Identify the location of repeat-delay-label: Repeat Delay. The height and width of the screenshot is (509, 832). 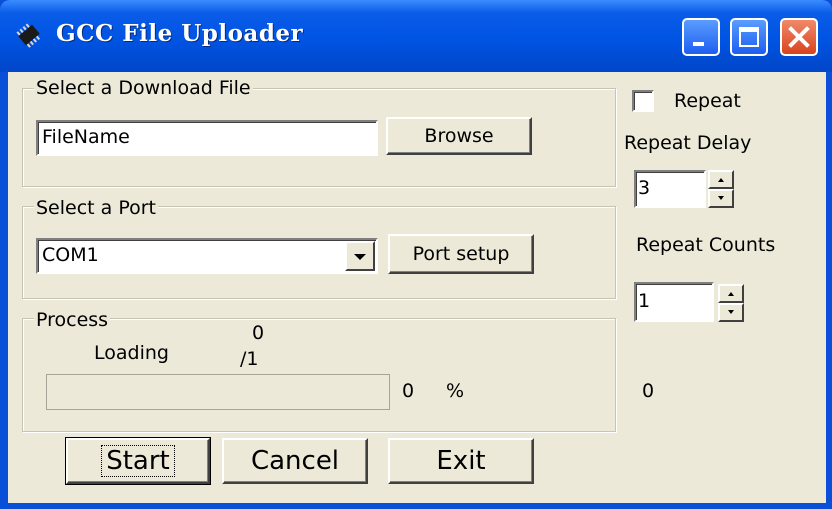
(688, 143).